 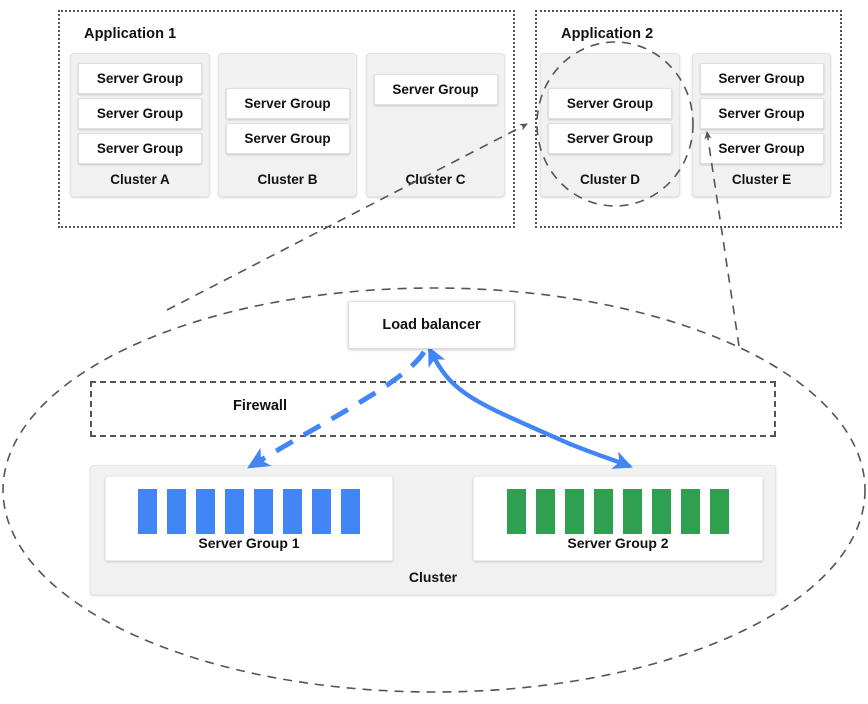 I want to click on detail-cluster-label: Cluster, so click(x=433, y=577).